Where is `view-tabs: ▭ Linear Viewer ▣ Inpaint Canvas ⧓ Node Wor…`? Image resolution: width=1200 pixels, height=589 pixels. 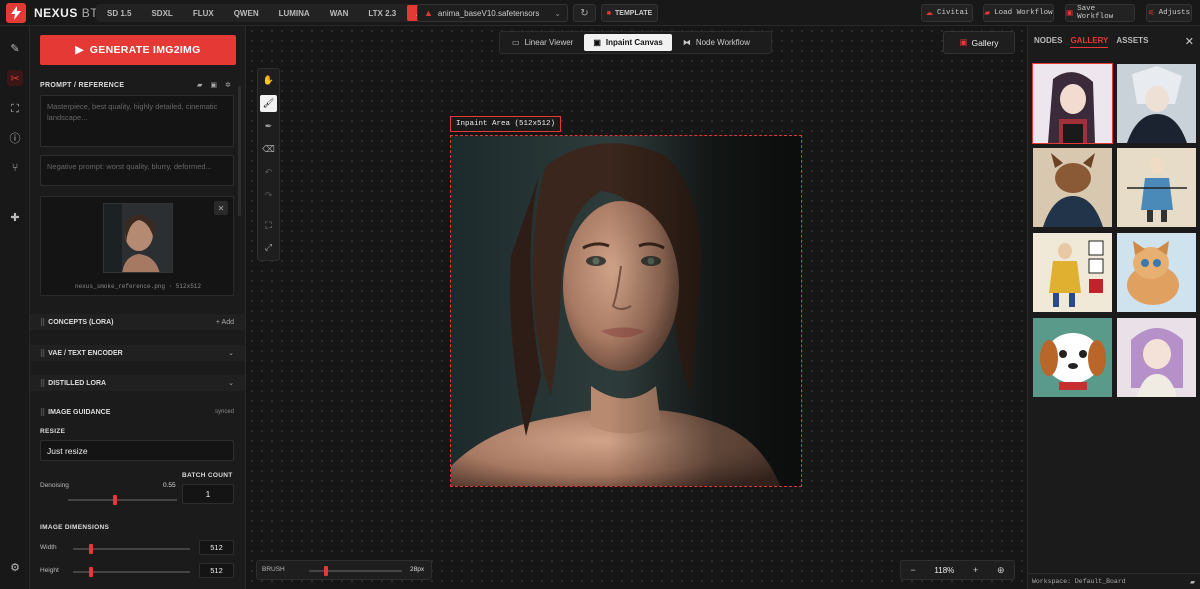 view-tabs: ▭ Linear Viewer ▣ Inpaint Canvas ⧓ Node Wor… is located at coordinates (635, 42).